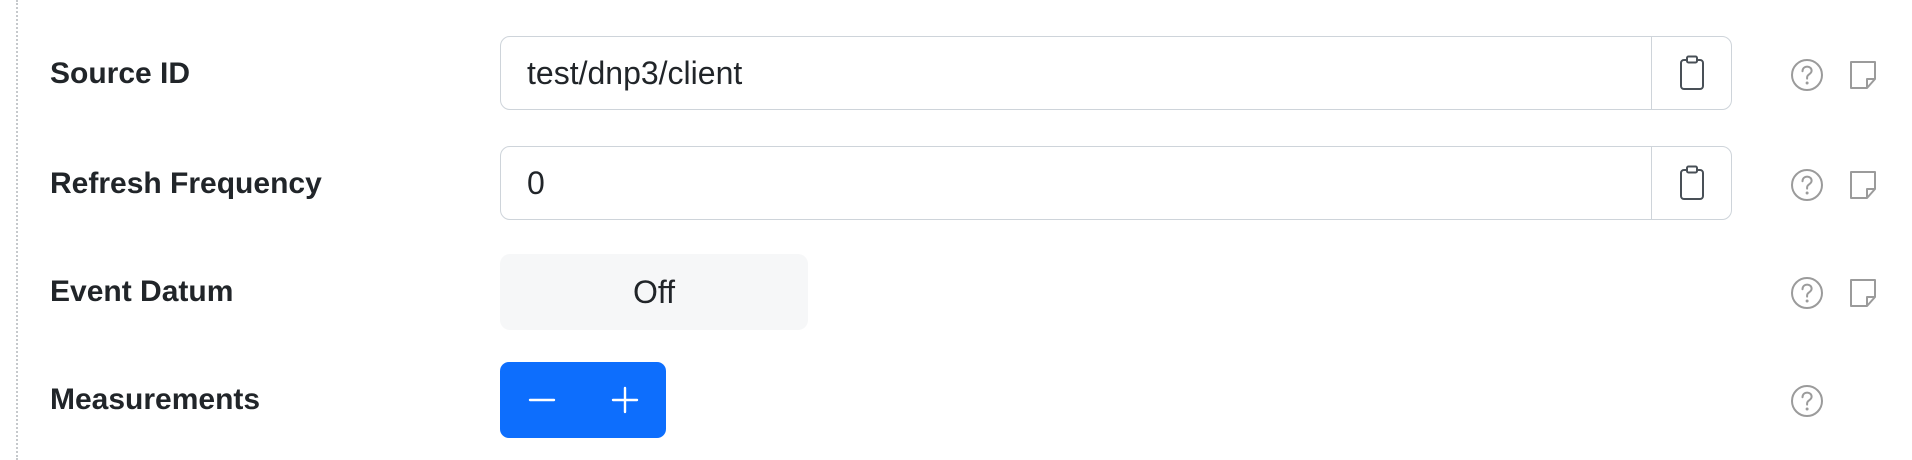  Describe the element at coordinates (155, 399) in the screenshot. I see `measurements-label: Measurements` at that location.